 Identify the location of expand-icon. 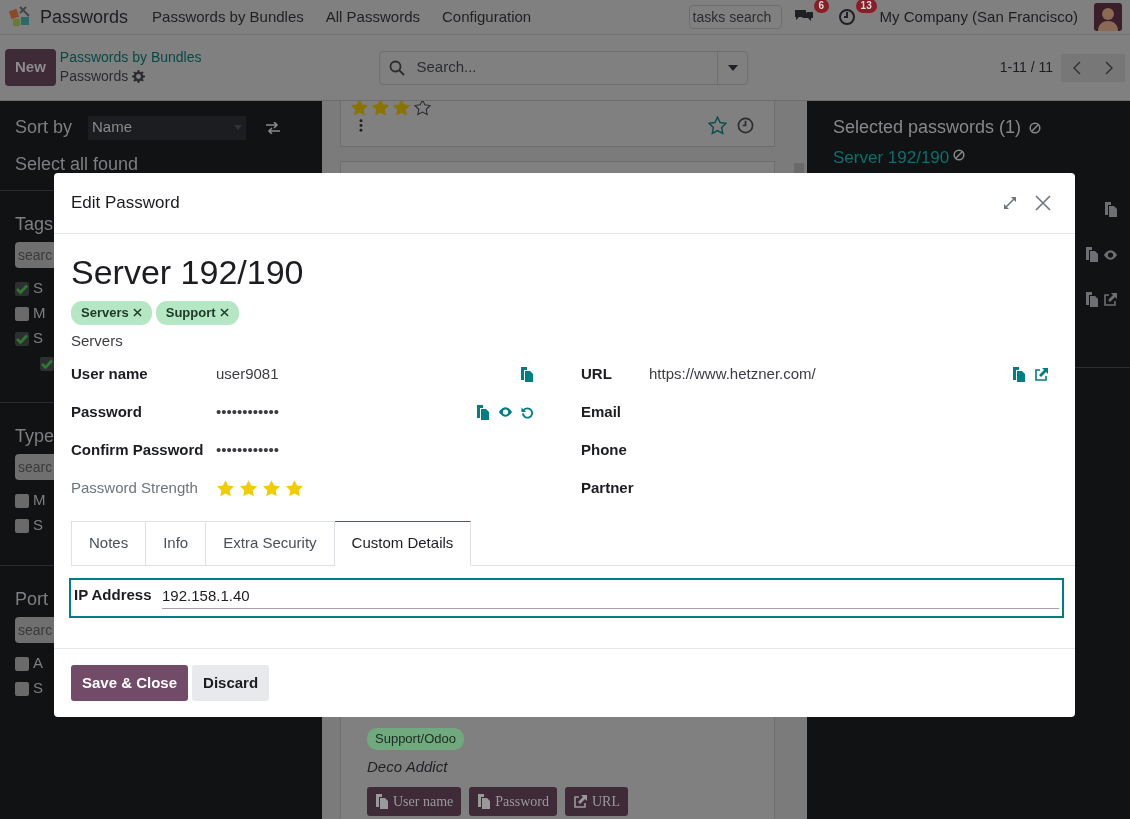
(1010, 203).